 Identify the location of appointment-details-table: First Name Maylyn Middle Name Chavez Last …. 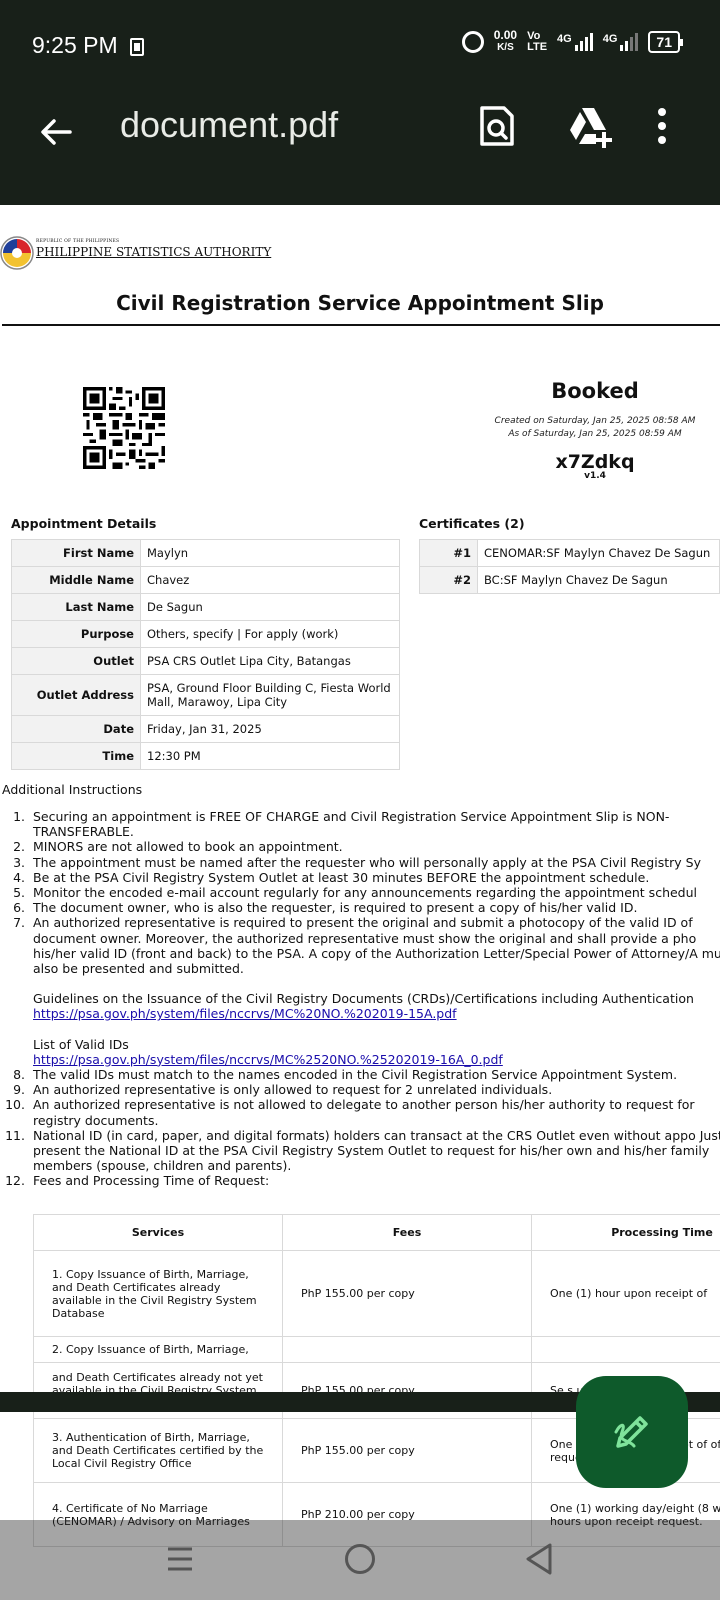
(205, 654).